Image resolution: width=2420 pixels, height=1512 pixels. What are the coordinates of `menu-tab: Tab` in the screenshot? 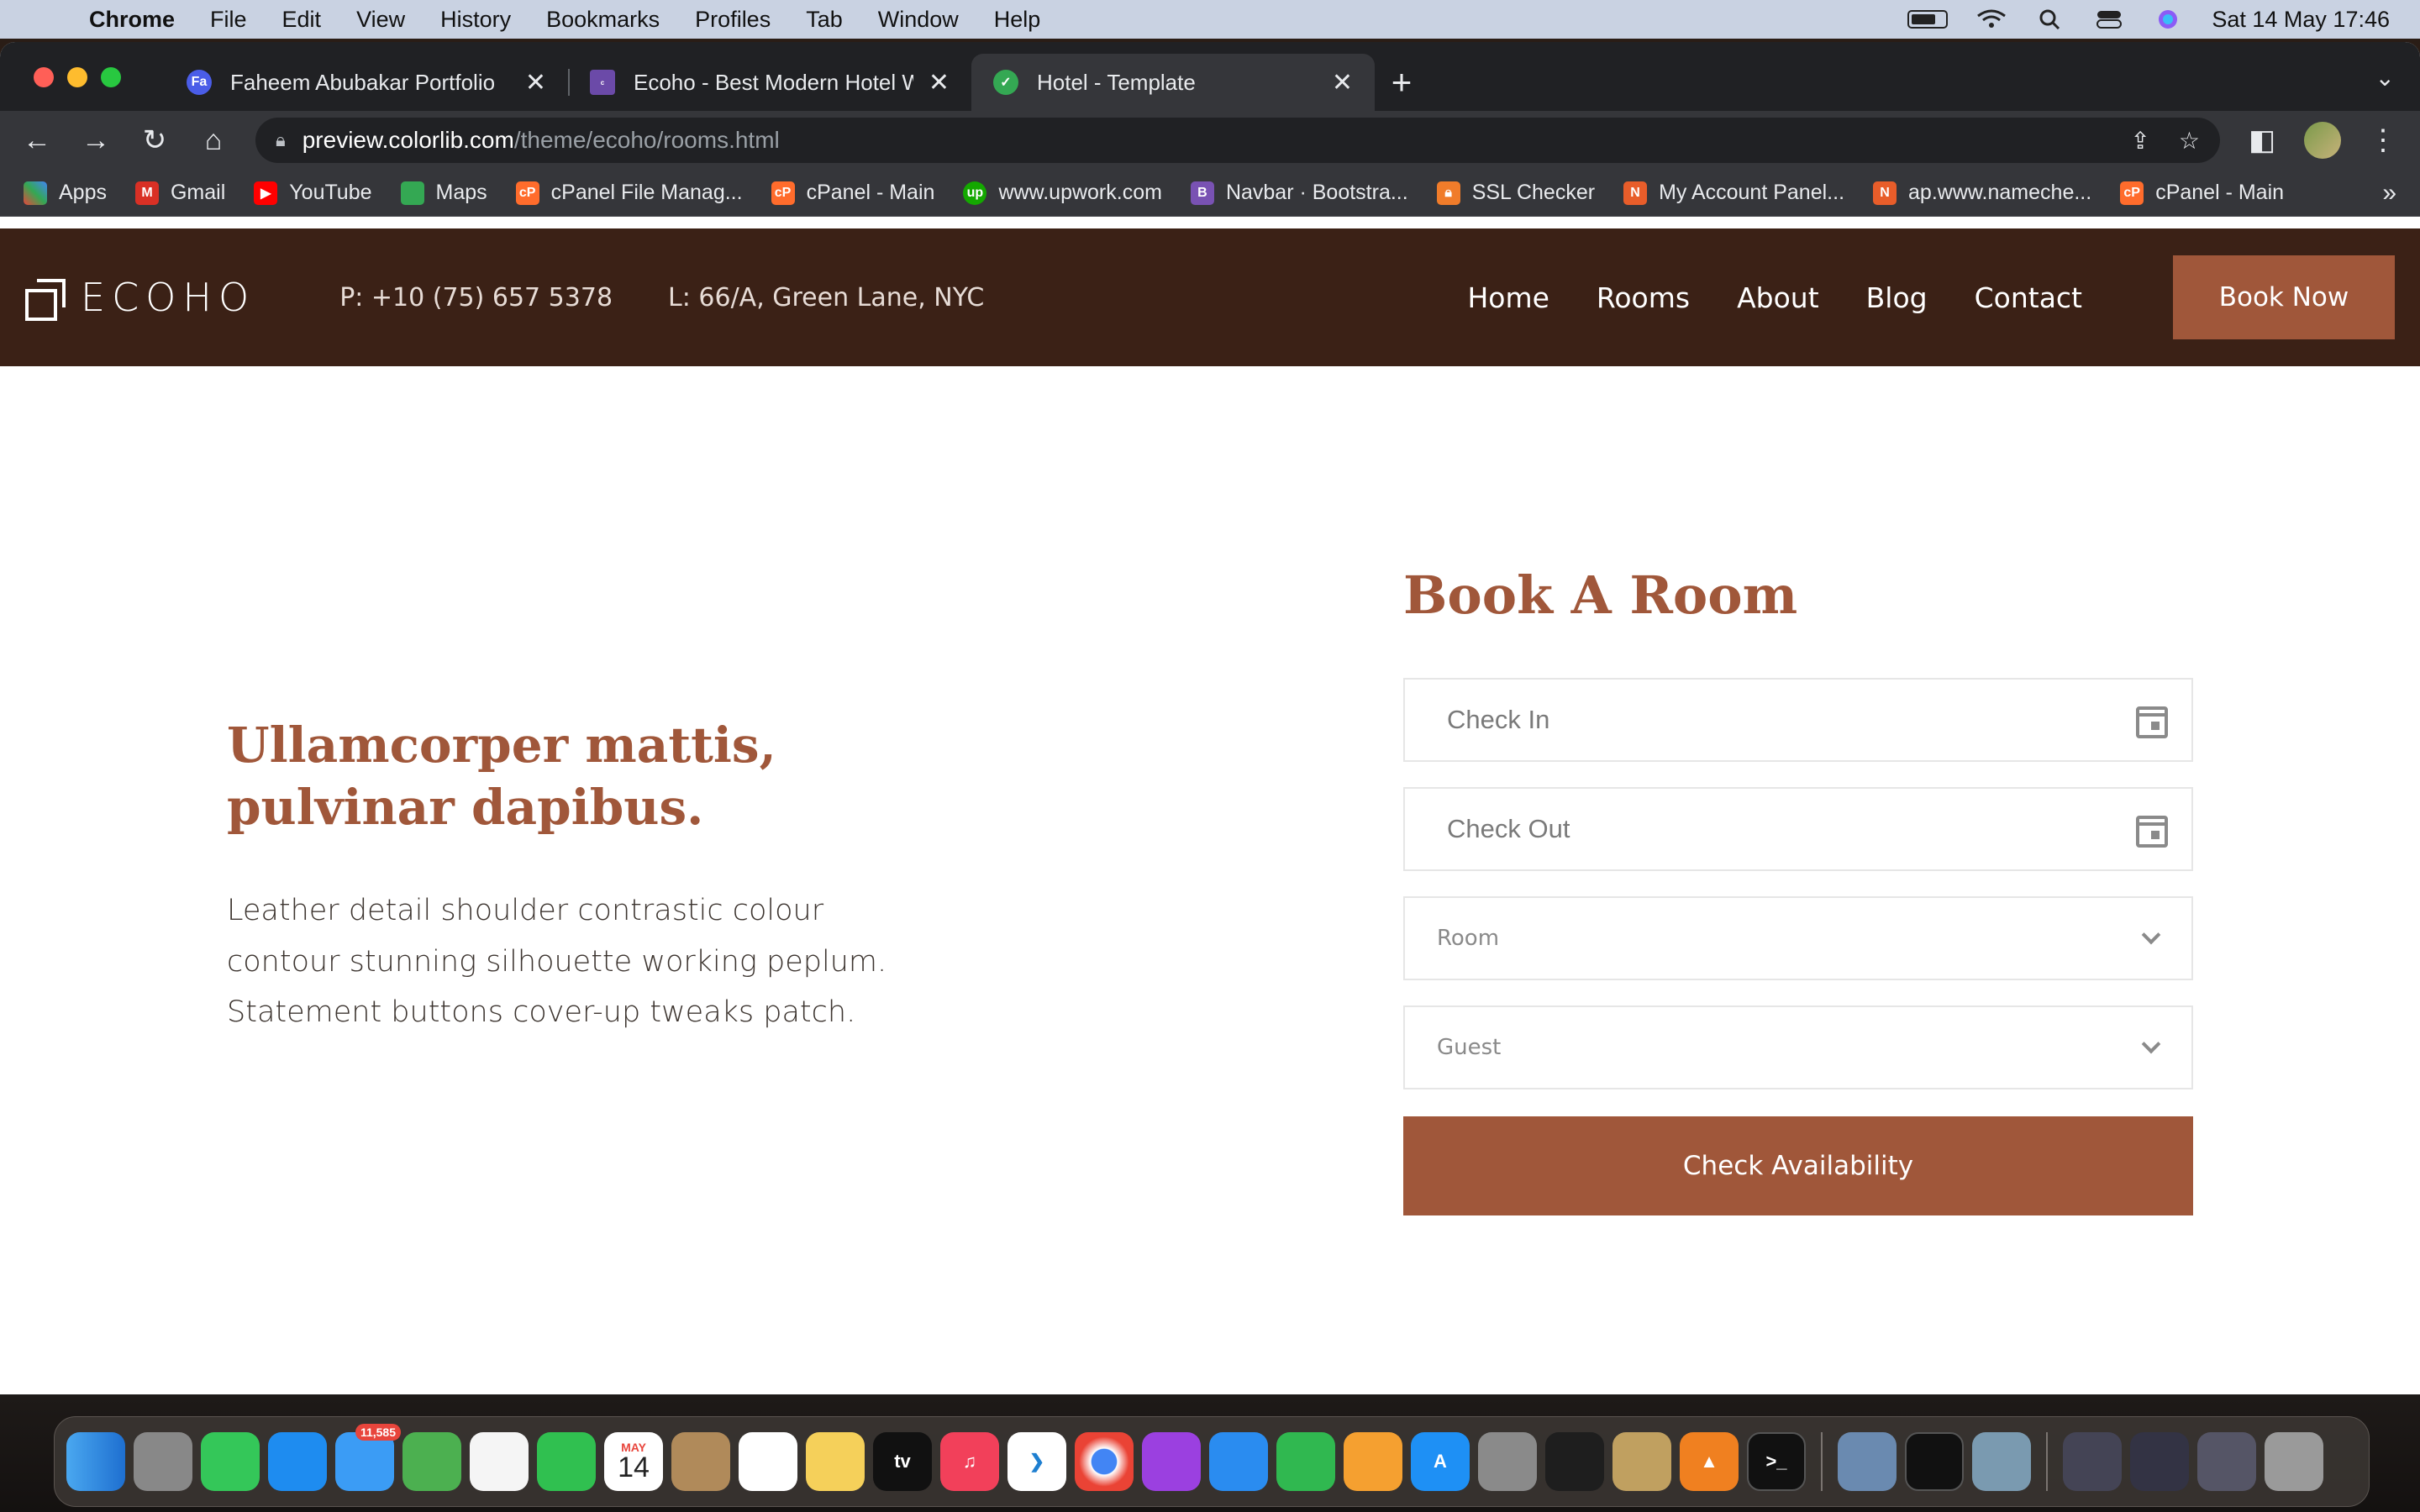 It's located at (825, 20).